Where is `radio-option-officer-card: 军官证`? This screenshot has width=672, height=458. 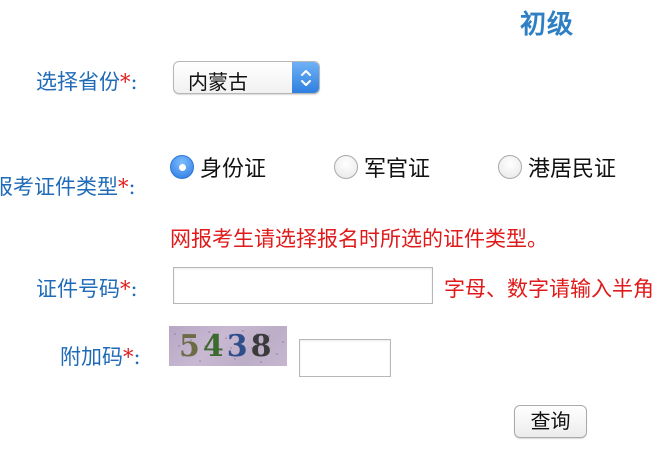
radio-option-officer-card: 军官证 is located at coordinates (382, 167).